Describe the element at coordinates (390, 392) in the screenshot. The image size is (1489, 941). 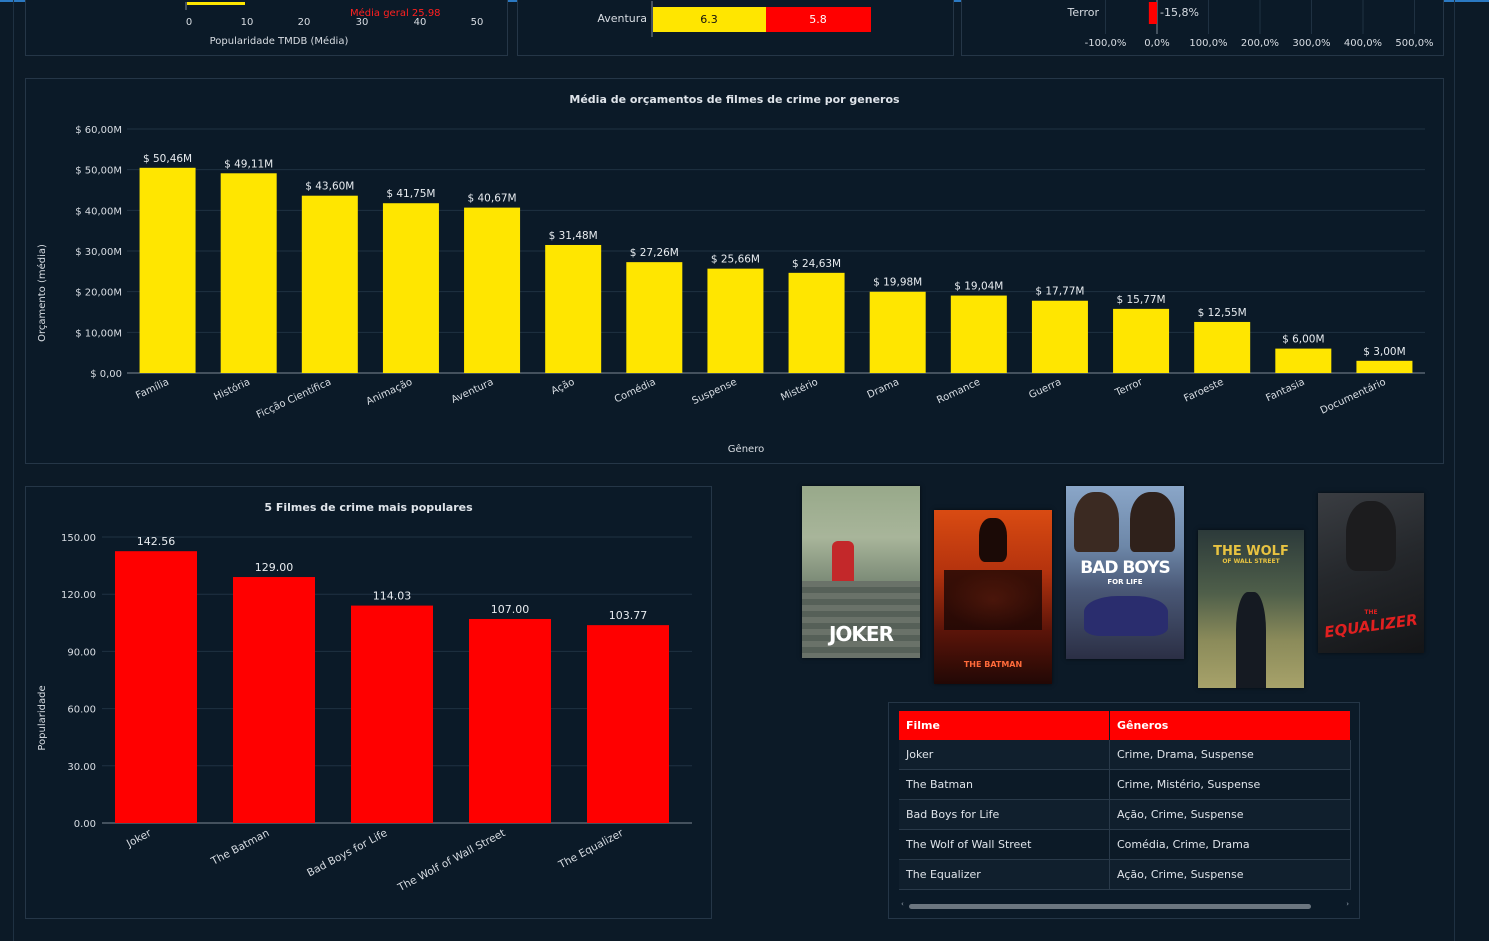
I see `budget-x-tick: Animação` at that location.